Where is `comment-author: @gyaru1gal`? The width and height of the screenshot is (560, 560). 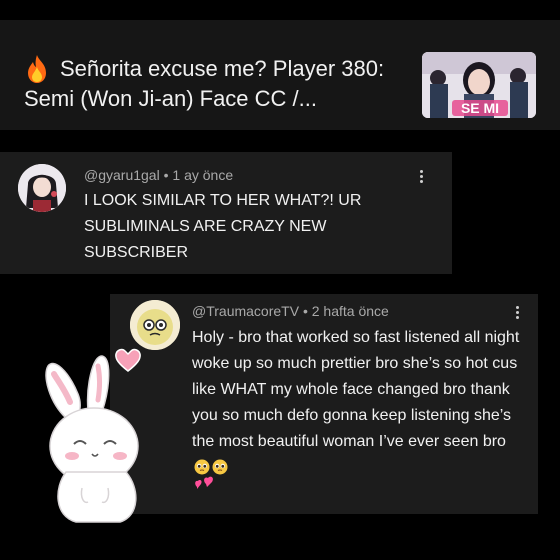
comment-author: @gyaru1gal is located at coordinates (122, 175).